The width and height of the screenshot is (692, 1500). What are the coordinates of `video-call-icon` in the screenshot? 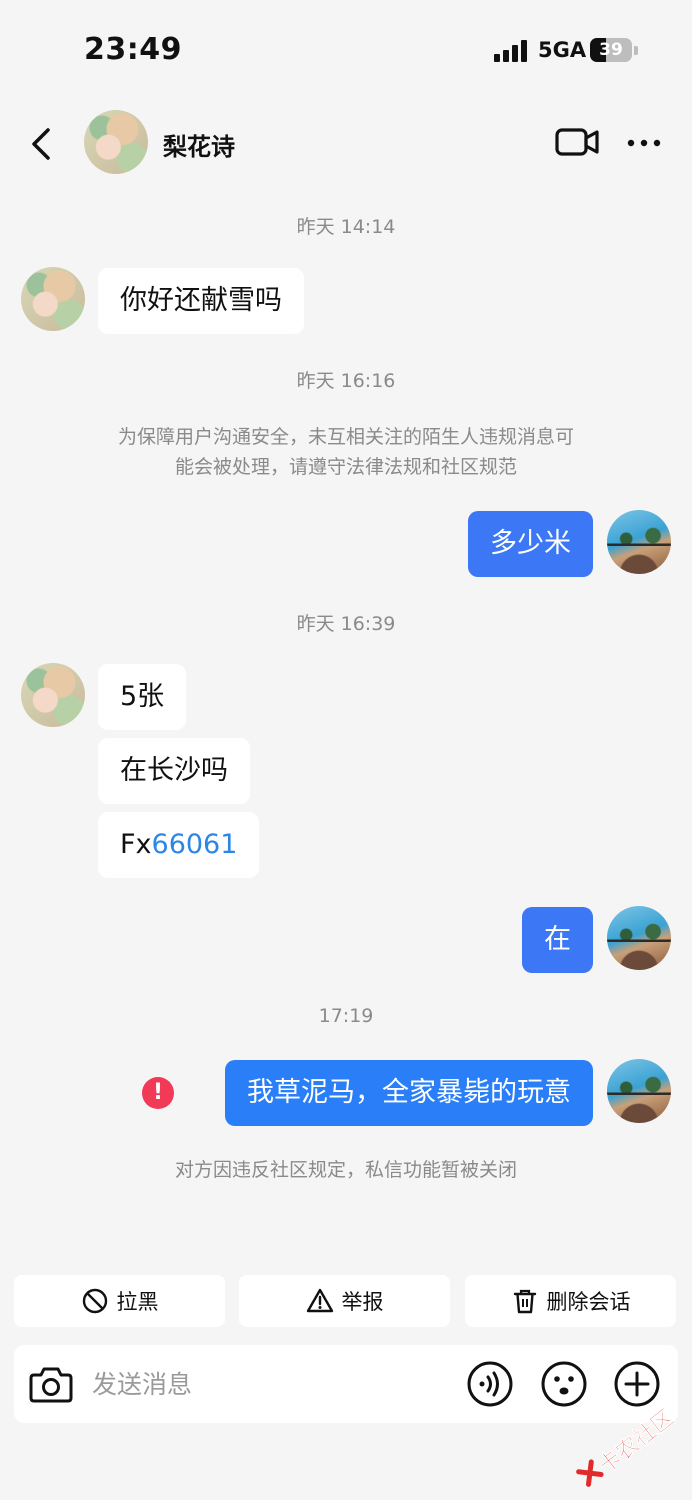 It's located at (577, 142).